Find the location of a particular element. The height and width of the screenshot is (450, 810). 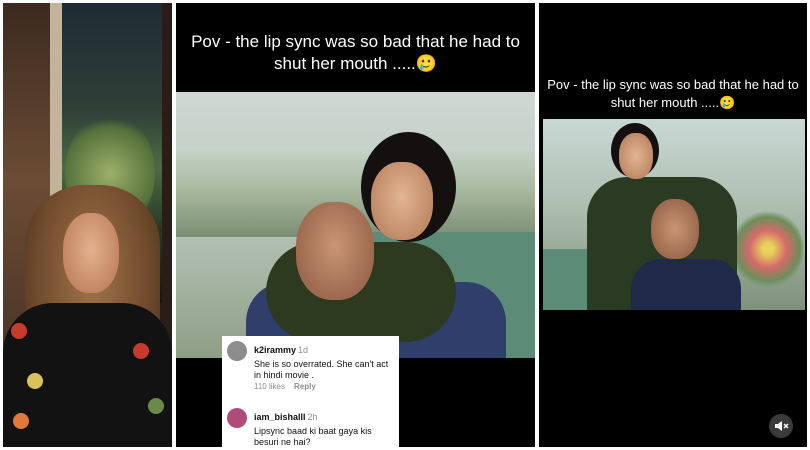

man-face is located at coordinates (675, 229).